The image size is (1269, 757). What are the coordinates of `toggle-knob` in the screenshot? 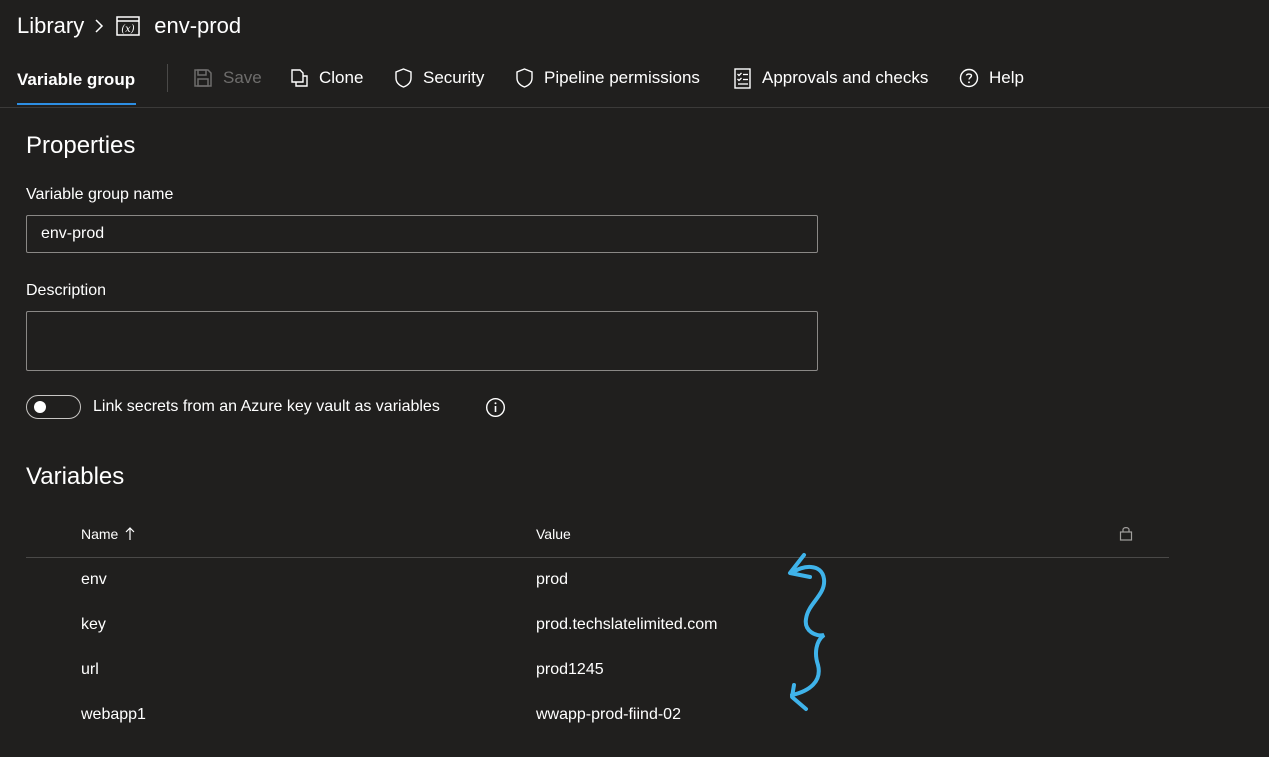 It's located at (40, 407).